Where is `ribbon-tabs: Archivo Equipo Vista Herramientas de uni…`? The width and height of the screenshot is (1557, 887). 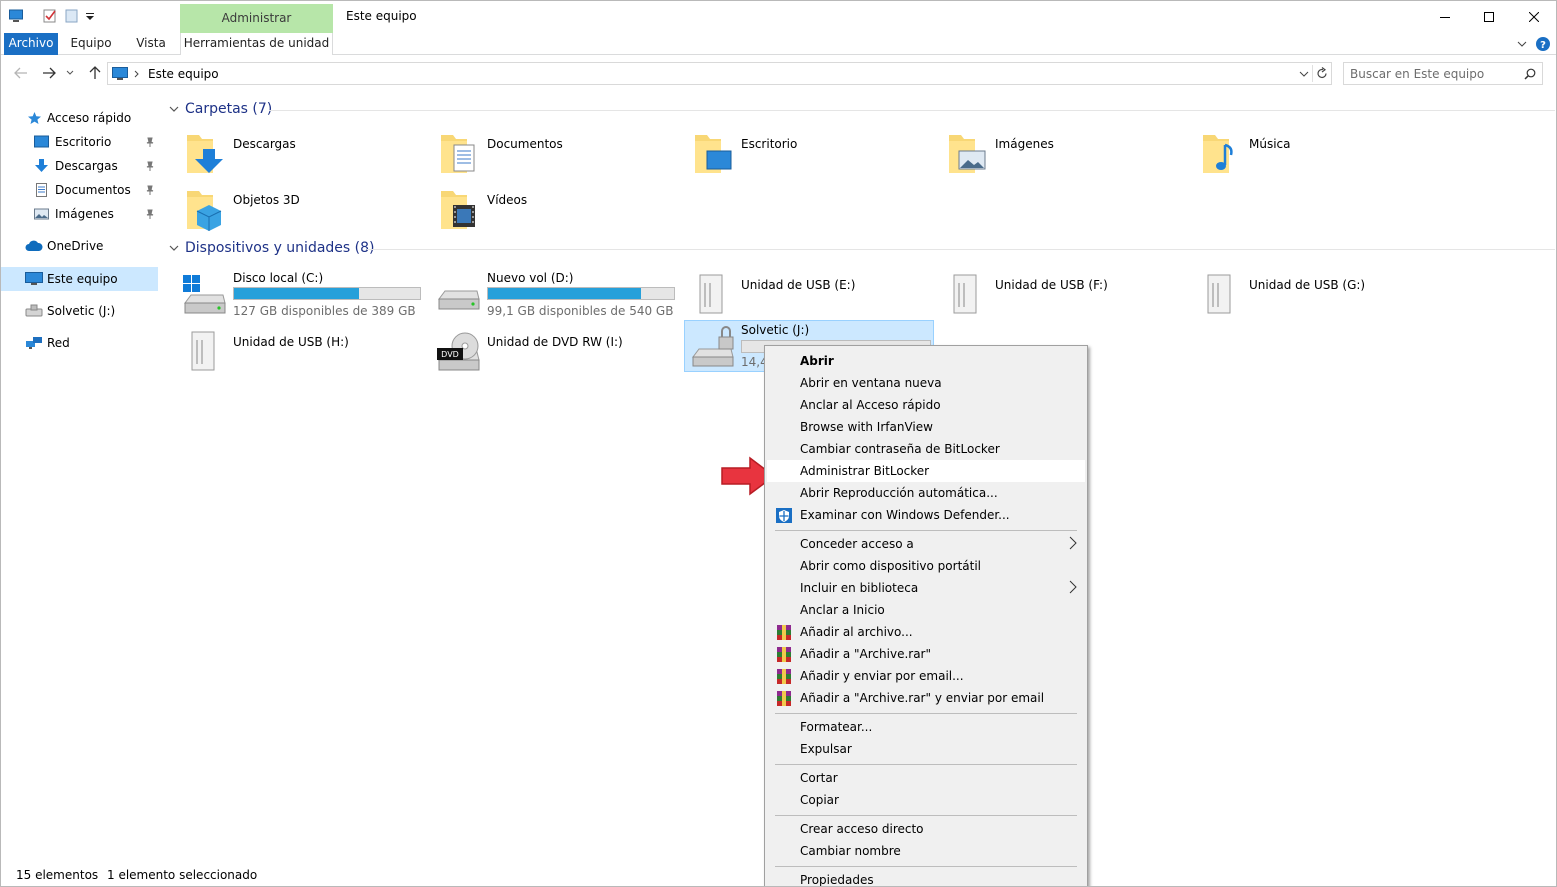
ribbon-tabs: Archivo Equipo Vista Herramientas de uni… is located at coordinates (778, 44).